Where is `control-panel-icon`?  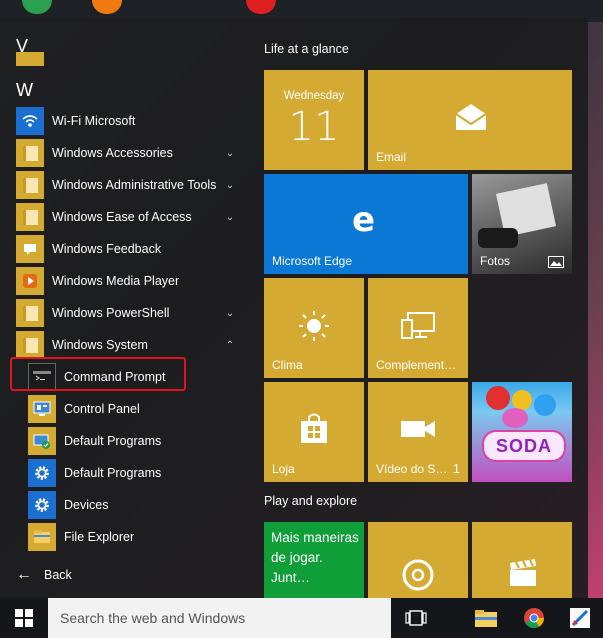
control-panel-icon is located at coordinates (42, 409).